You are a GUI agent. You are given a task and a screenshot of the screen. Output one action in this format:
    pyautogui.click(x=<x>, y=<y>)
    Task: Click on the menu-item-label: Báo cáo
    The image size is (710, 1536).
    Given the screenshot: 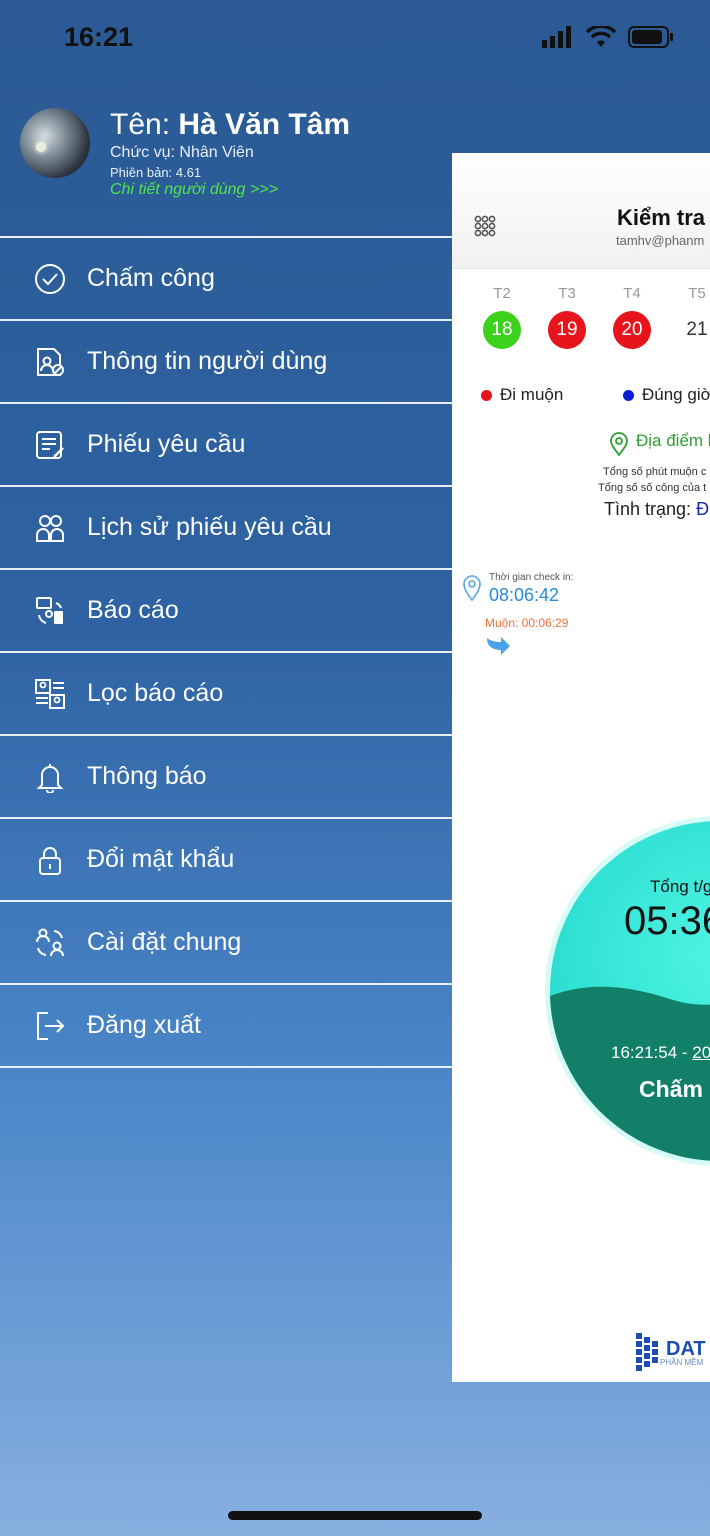 What is the action you would take?
    pyautogui.click(x=133, y=610)
    